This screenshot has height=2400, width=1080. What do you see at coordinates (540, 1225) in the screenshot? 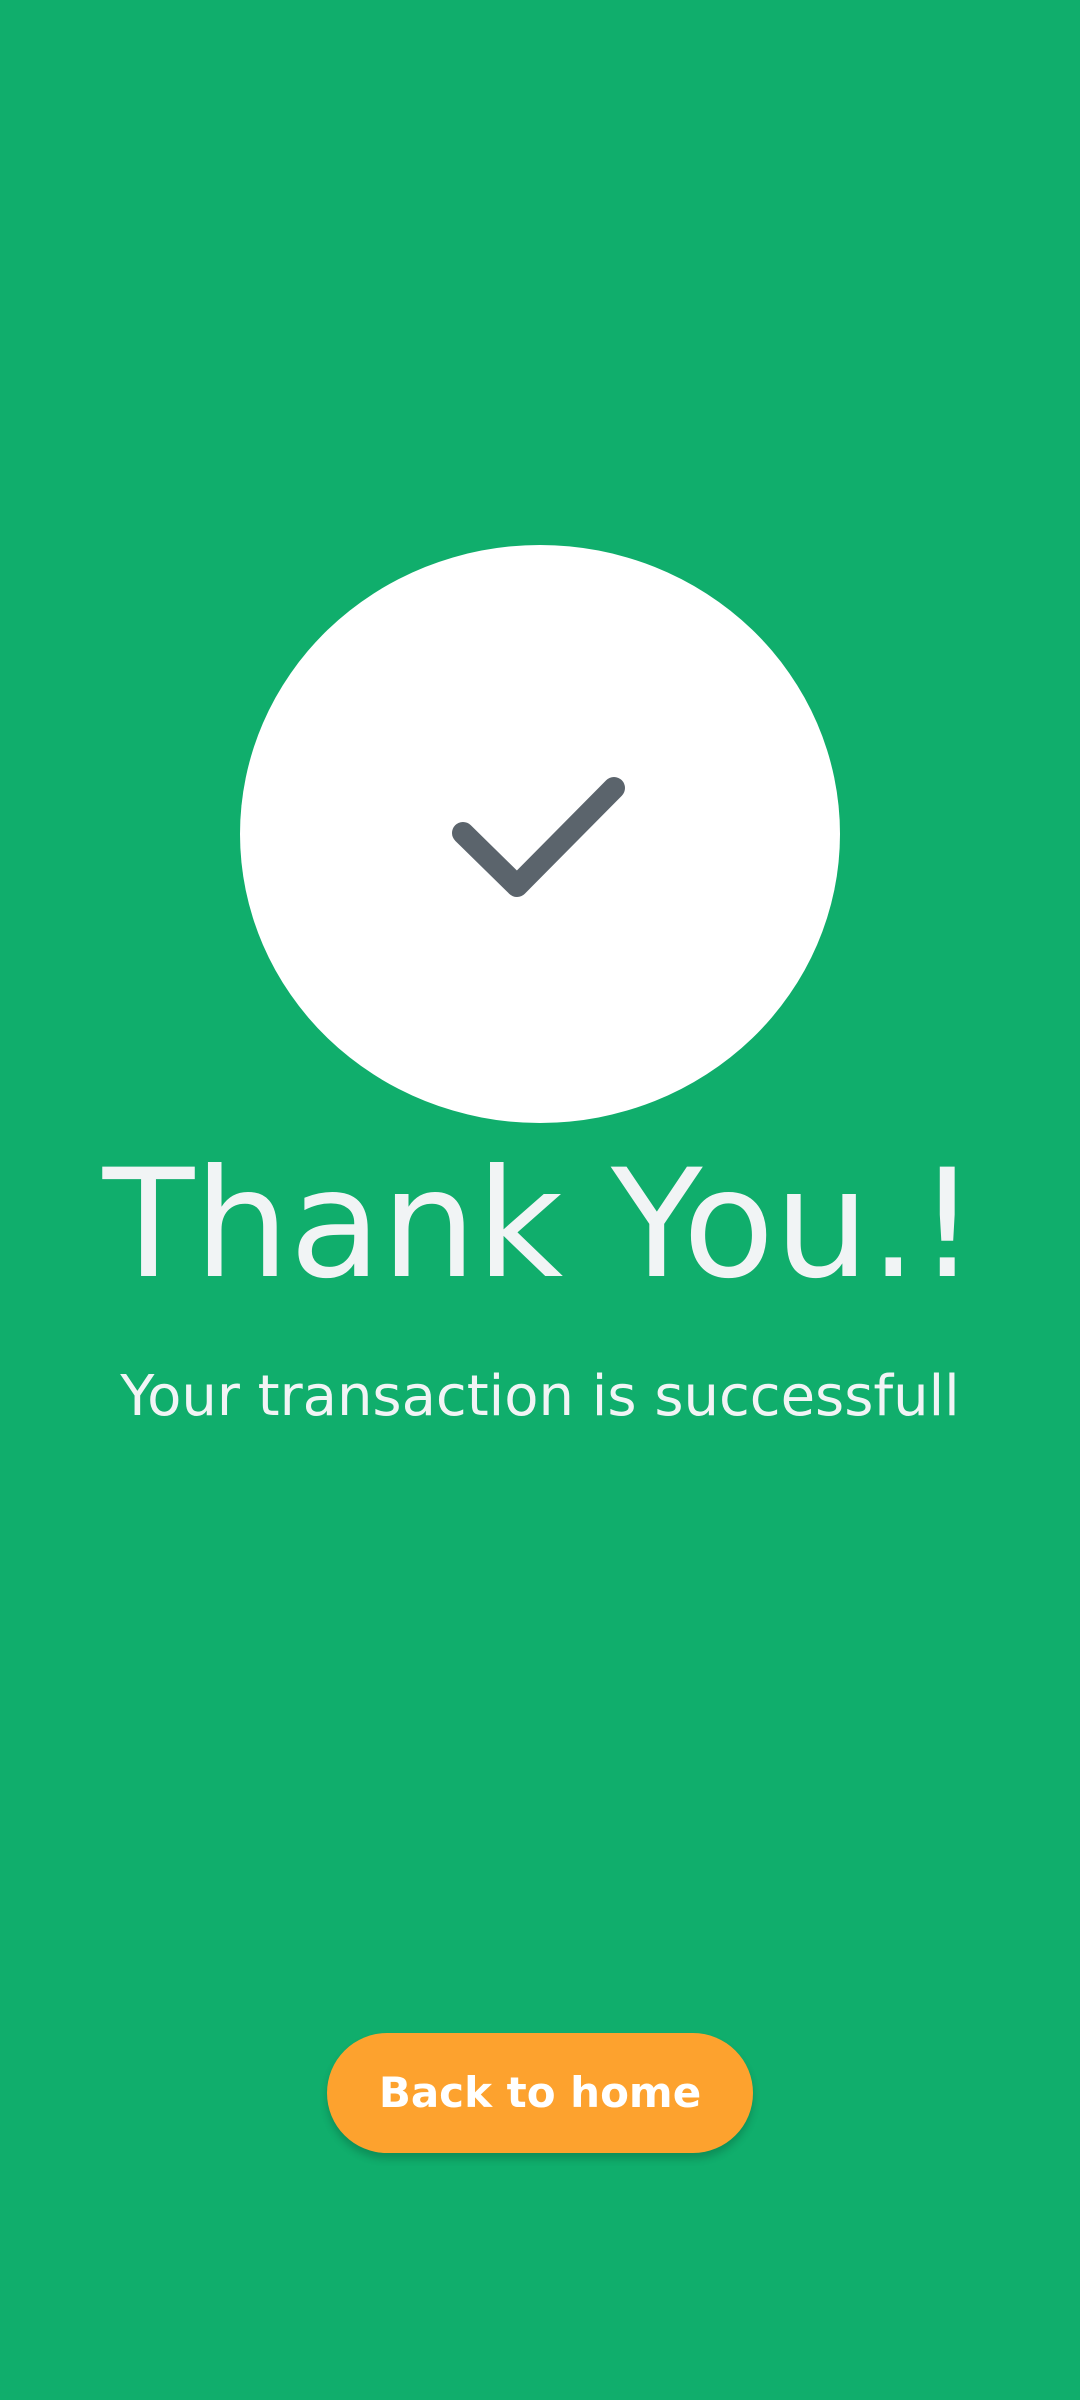
I see `page-title: Thank You.!` at bounding box center [540, 1225].